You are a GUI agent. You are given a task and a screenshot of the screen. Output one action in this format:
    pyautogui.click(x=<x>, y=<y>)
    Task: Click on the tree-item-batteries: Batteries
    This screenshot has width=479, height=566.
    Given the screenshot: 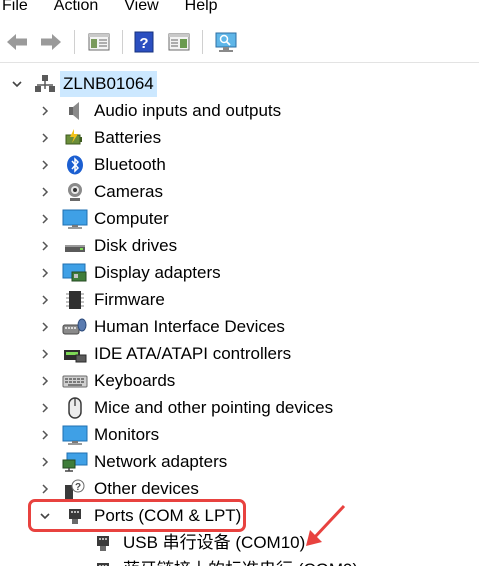 What is the action you would take?
    pyautogui.click(x=239, y=138)
    